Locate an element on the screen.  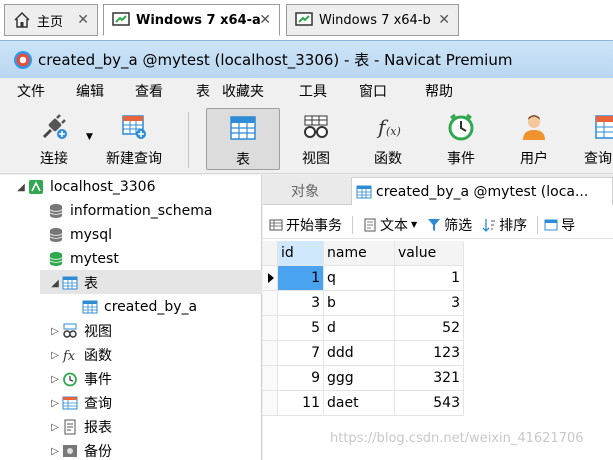
tree-group-views: ▷ 视图 is located at coordinates (80, 331).